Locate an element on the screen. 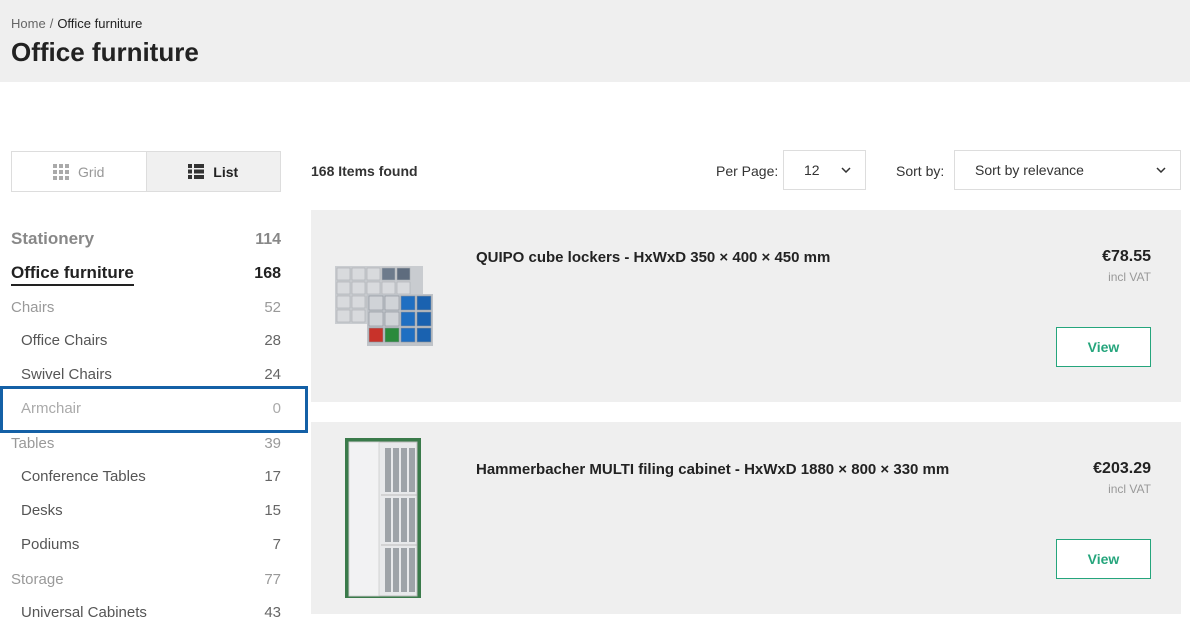 The image size is (1190, 624). page-header: Home / Office furniture Office furniture is located at coordinates (595, 41).